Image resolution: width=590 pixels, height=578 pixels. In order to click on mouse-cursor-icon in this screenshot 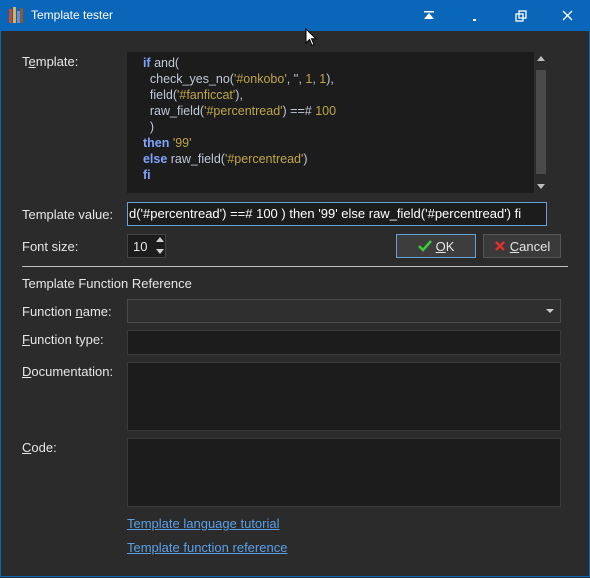, I will do `click(311, 37)`.